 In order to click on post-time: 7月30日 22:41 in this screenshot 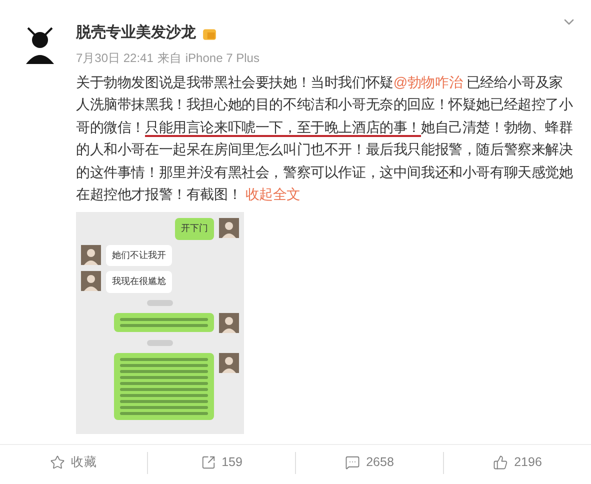, I will do `click(115, 58)`.